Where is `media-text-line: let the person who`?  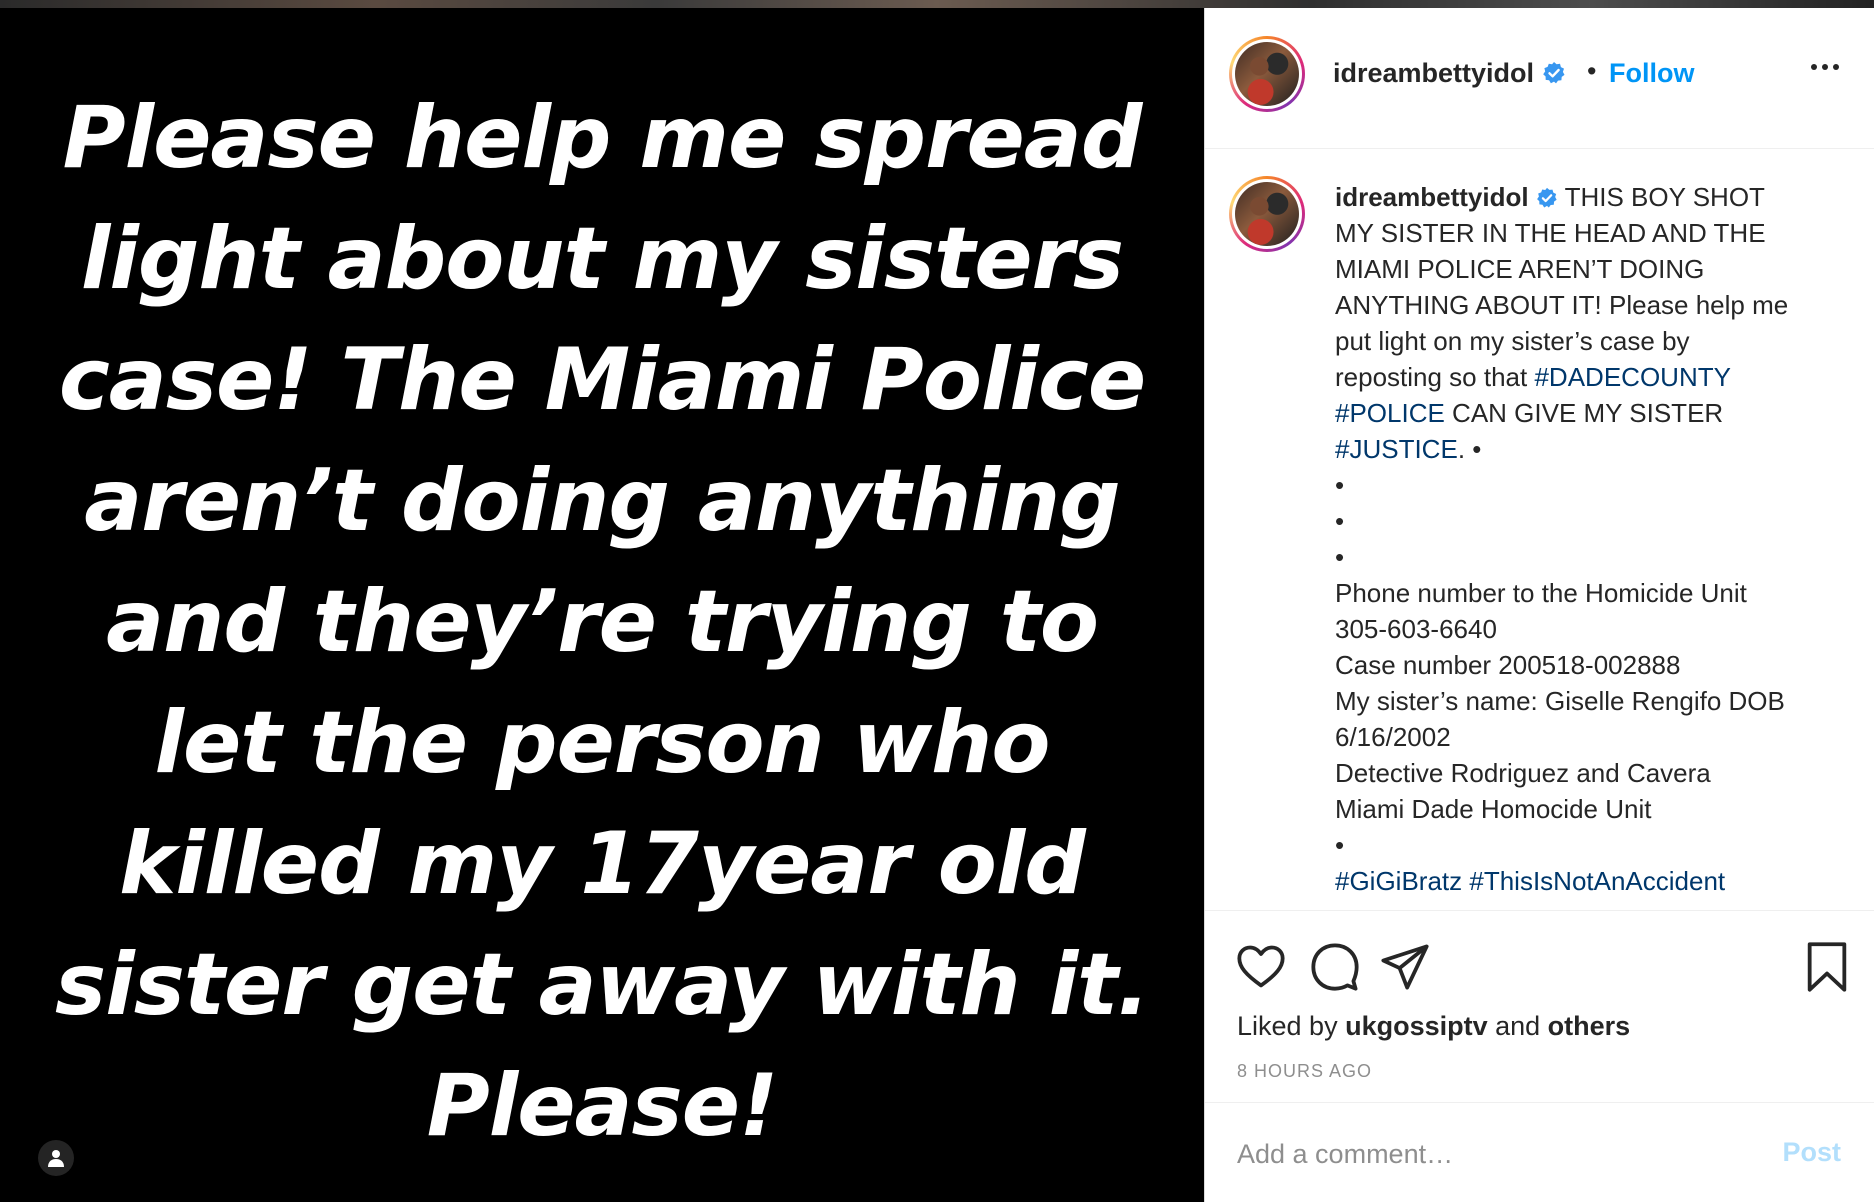 media-text-line: let the person who is located at coordinates (602, 743).